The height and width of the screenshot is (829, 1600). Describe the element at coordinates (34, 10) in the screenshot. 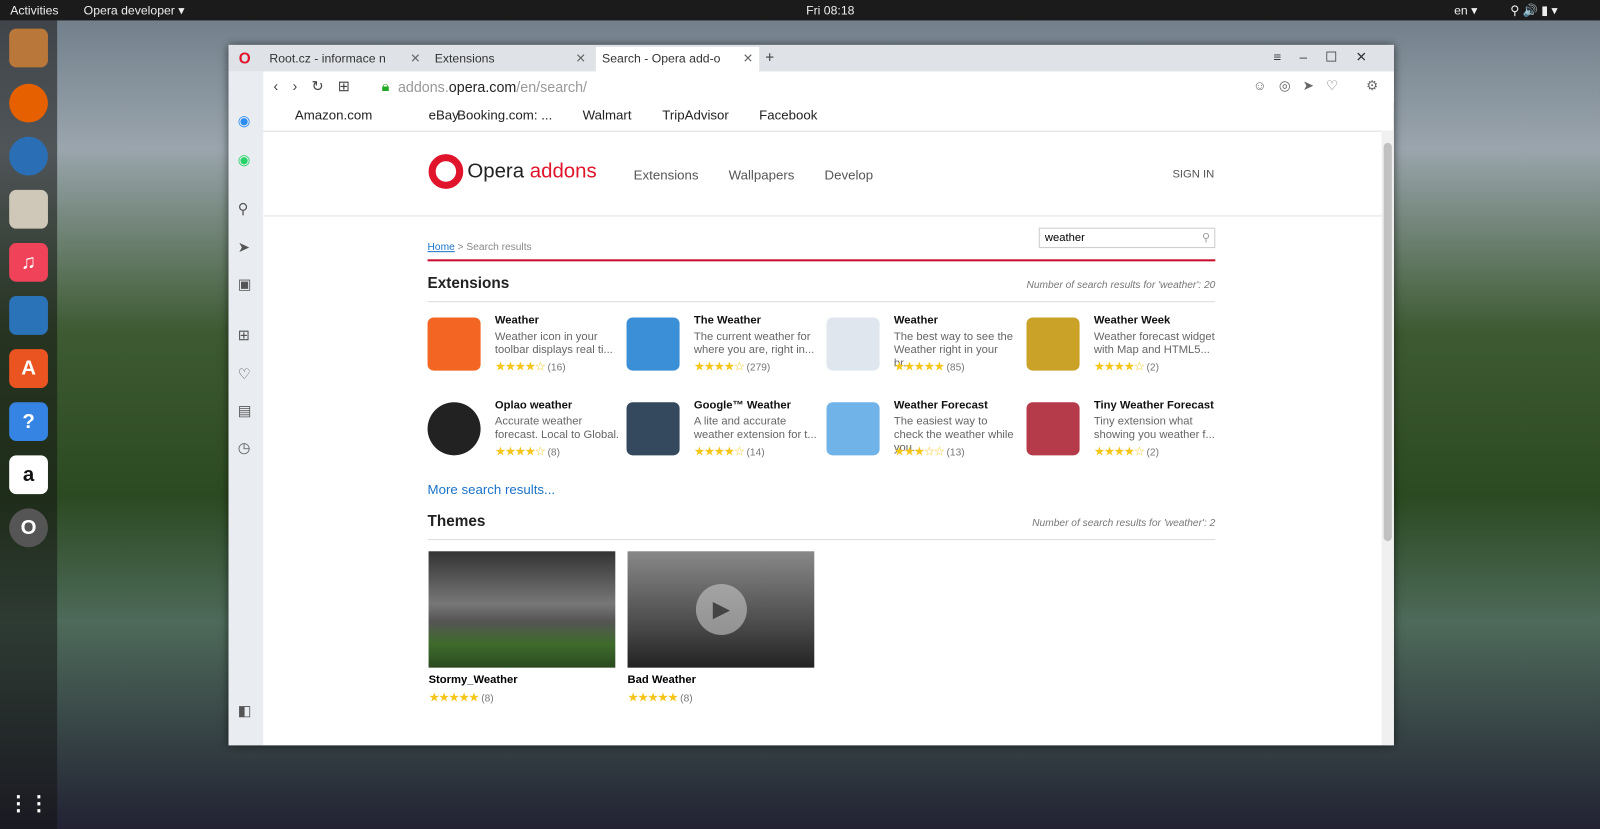

I see `activities-button: Activities` at that location.